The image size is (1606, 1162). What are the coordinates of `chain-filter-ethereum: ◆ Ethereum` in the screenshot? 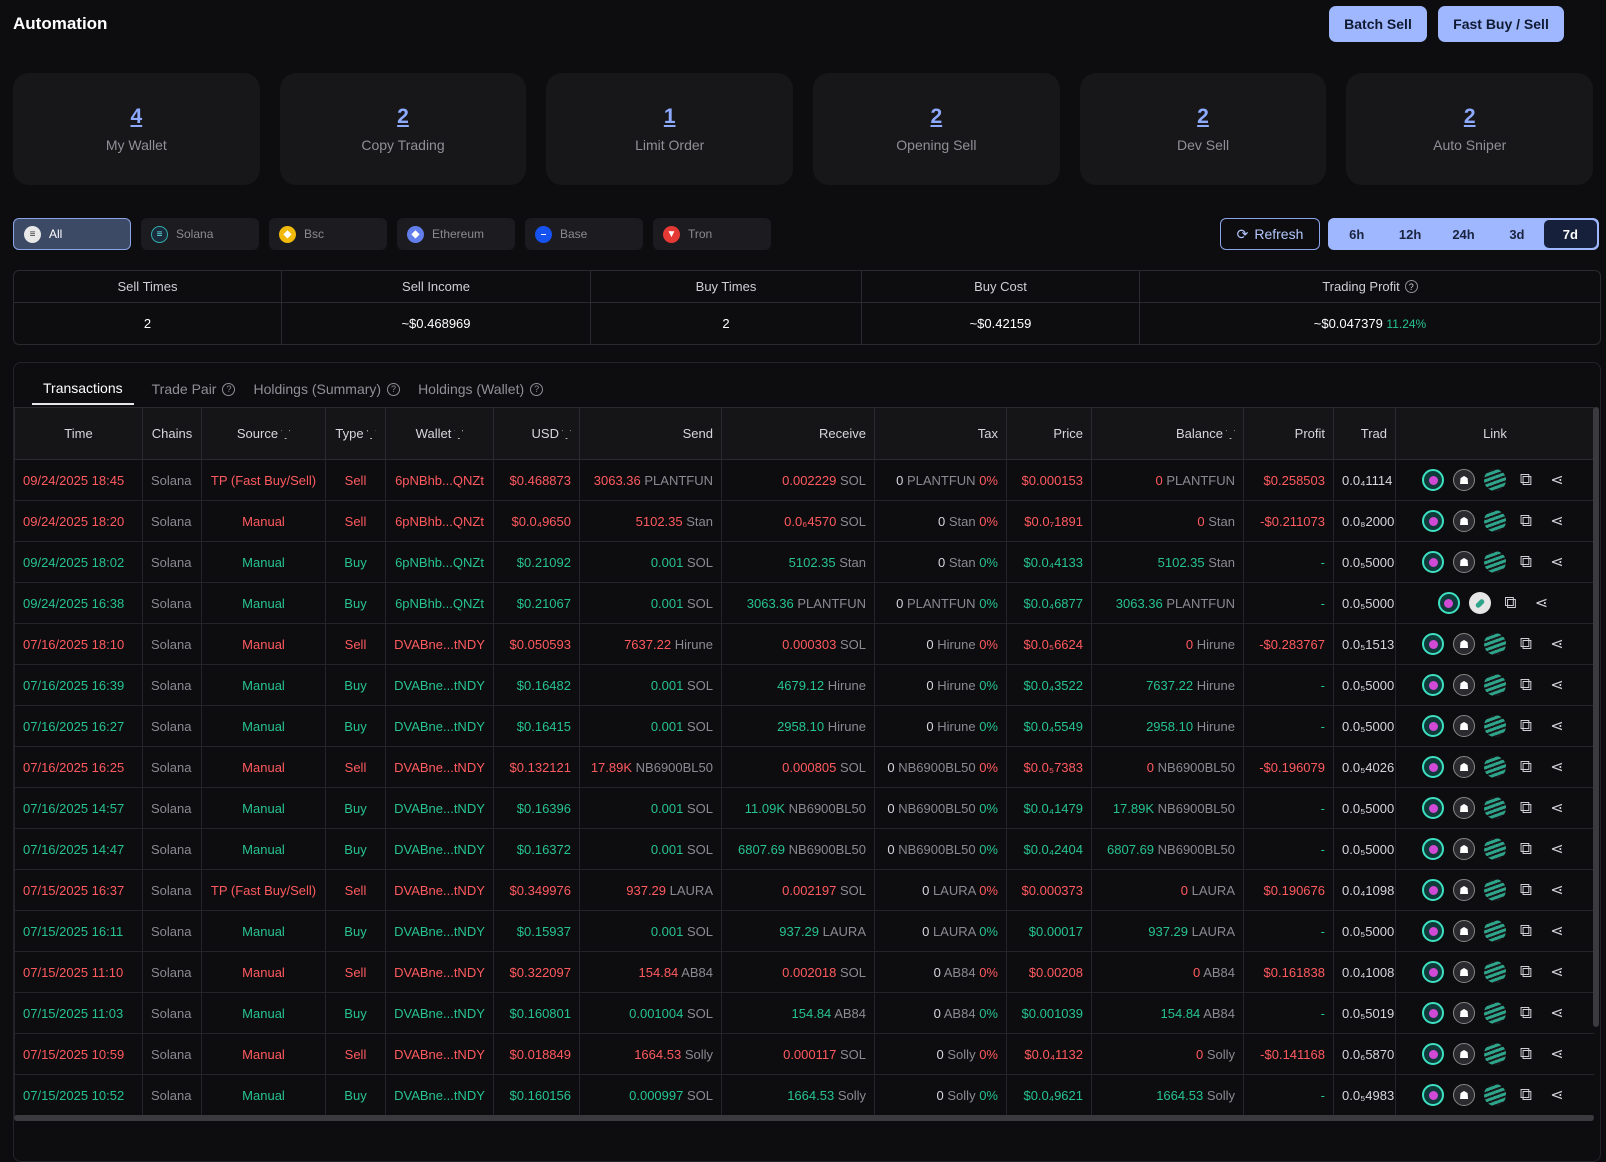 It's located at (456, 234).